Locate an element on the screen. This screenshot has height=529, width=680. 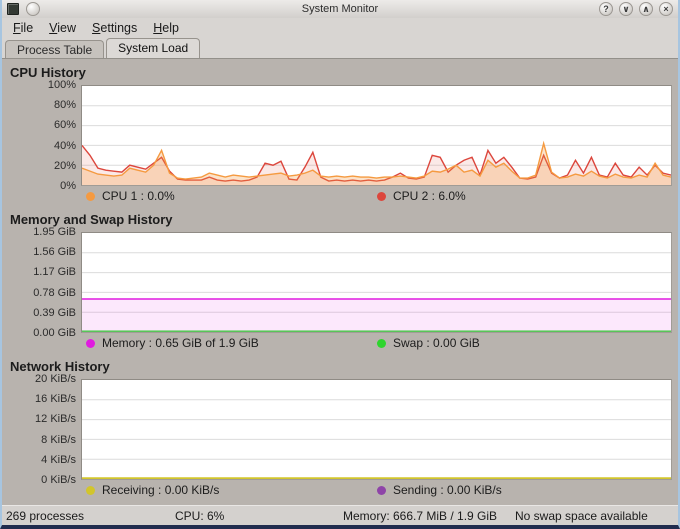
axis-tick-label: 100% is located at coordinates (61, 85).